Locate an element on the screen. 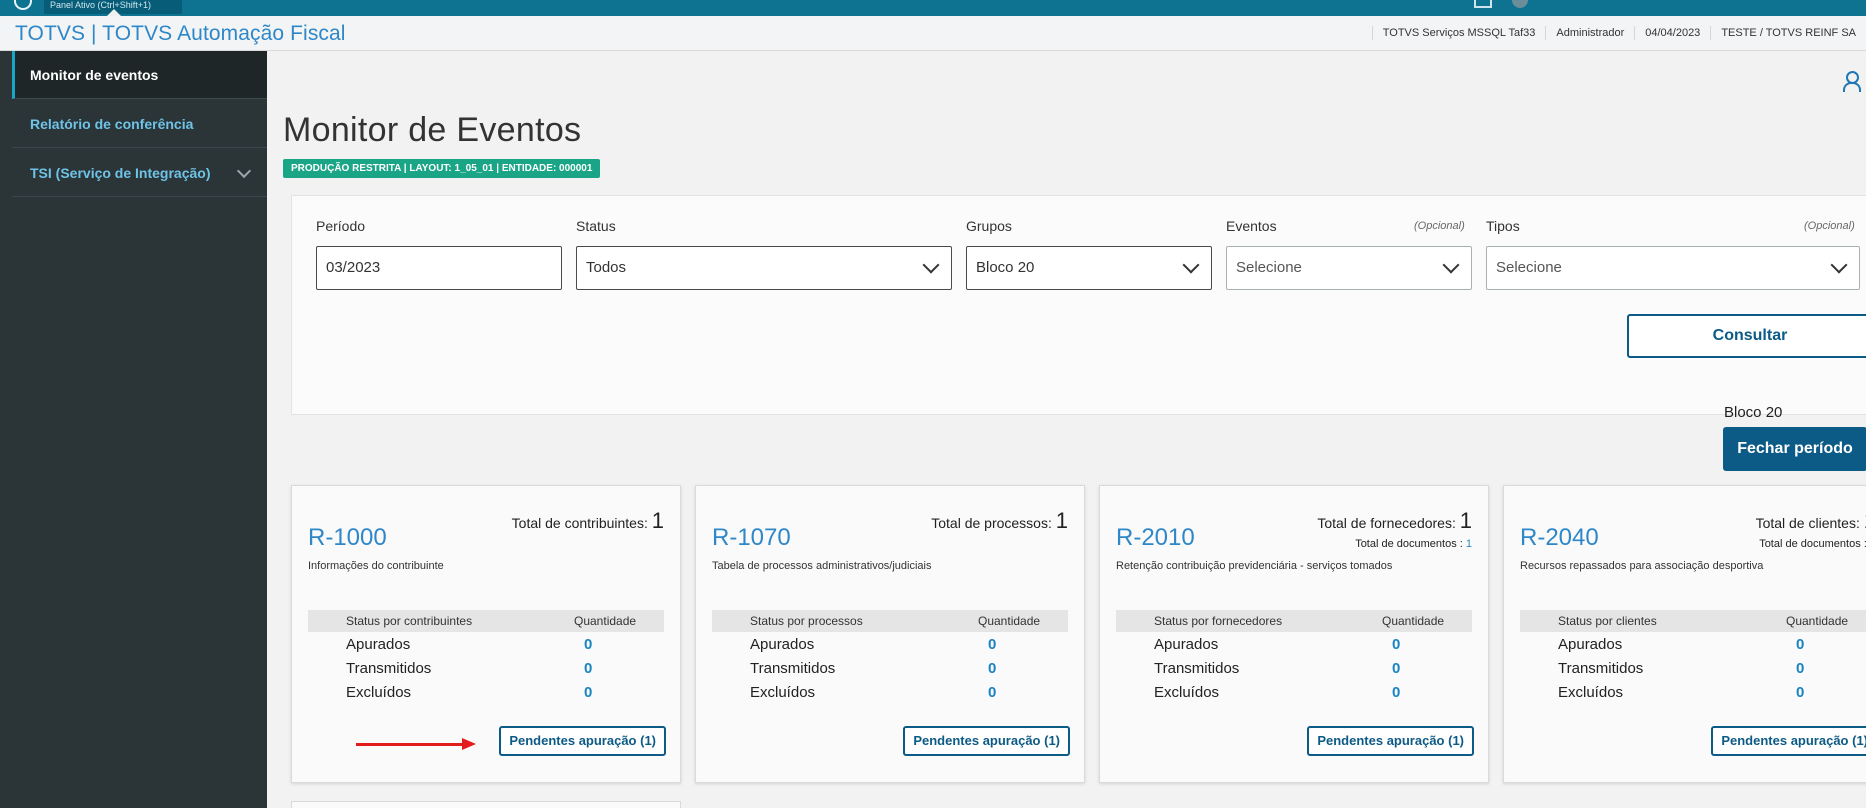 This screenshot has height=808, width=1866. event-description: Informações do contribuinte is located at coordinates (376, 566).